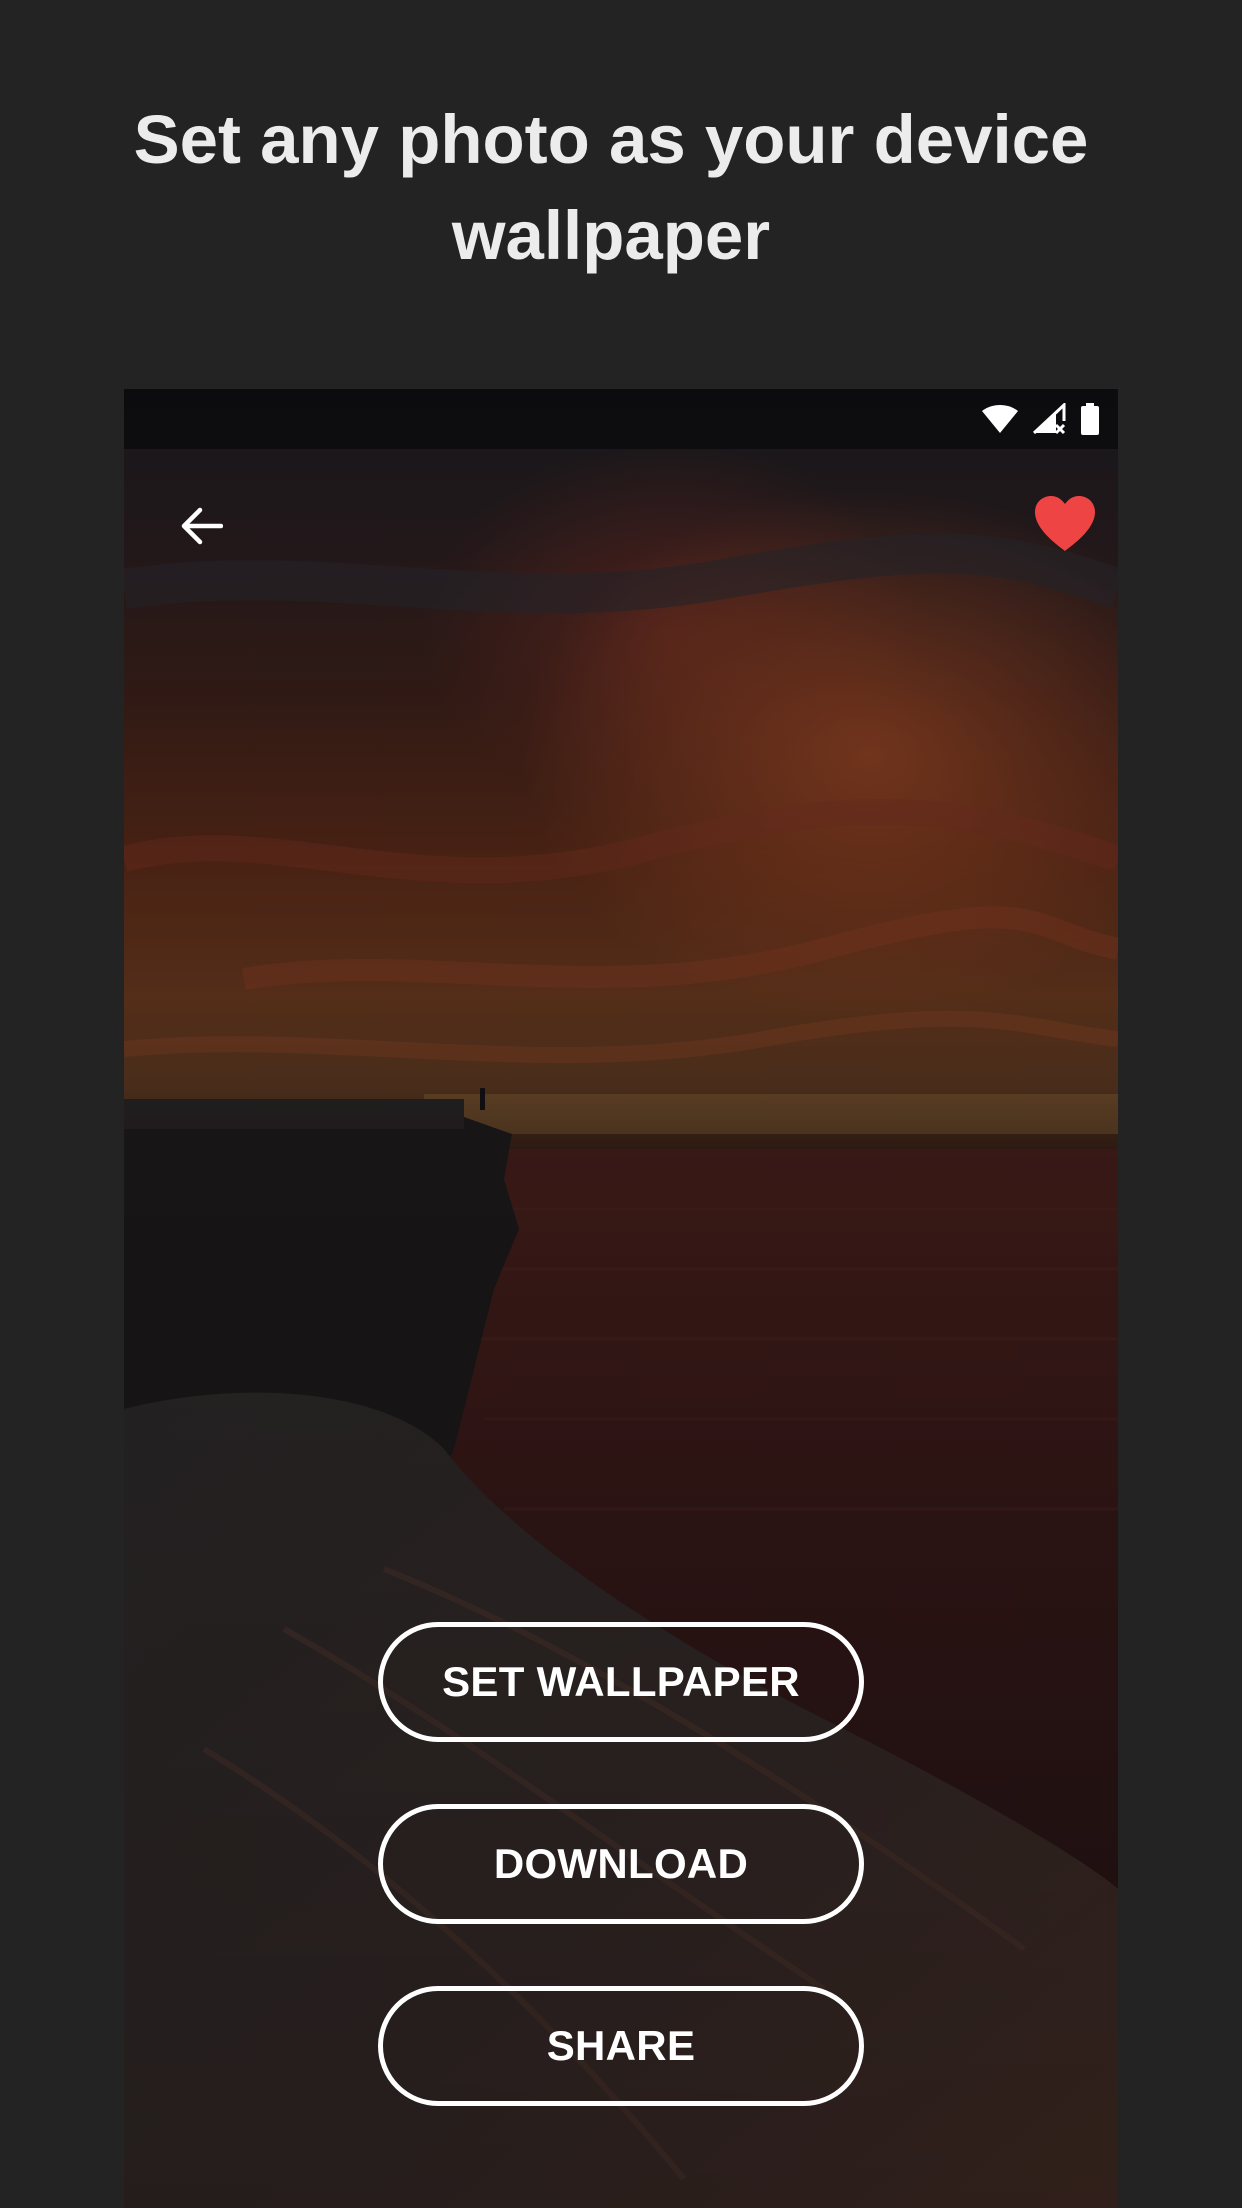 The width and height of the screenshot is (1242, 2208). I want to click on set-wallpaper-button: SET WALLPAPER, so click(621, 1682).